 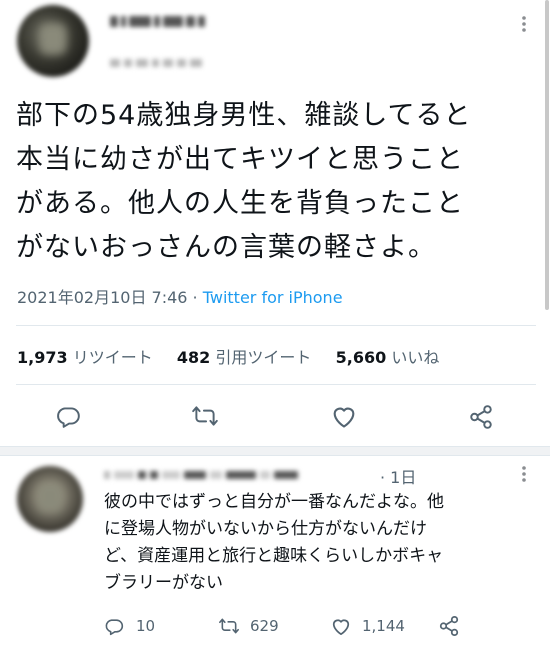 What do you see at coordinates (248, 626) in the screenshot?
I see `reply-retweet-action: 629` at bounding box center [248, 626].